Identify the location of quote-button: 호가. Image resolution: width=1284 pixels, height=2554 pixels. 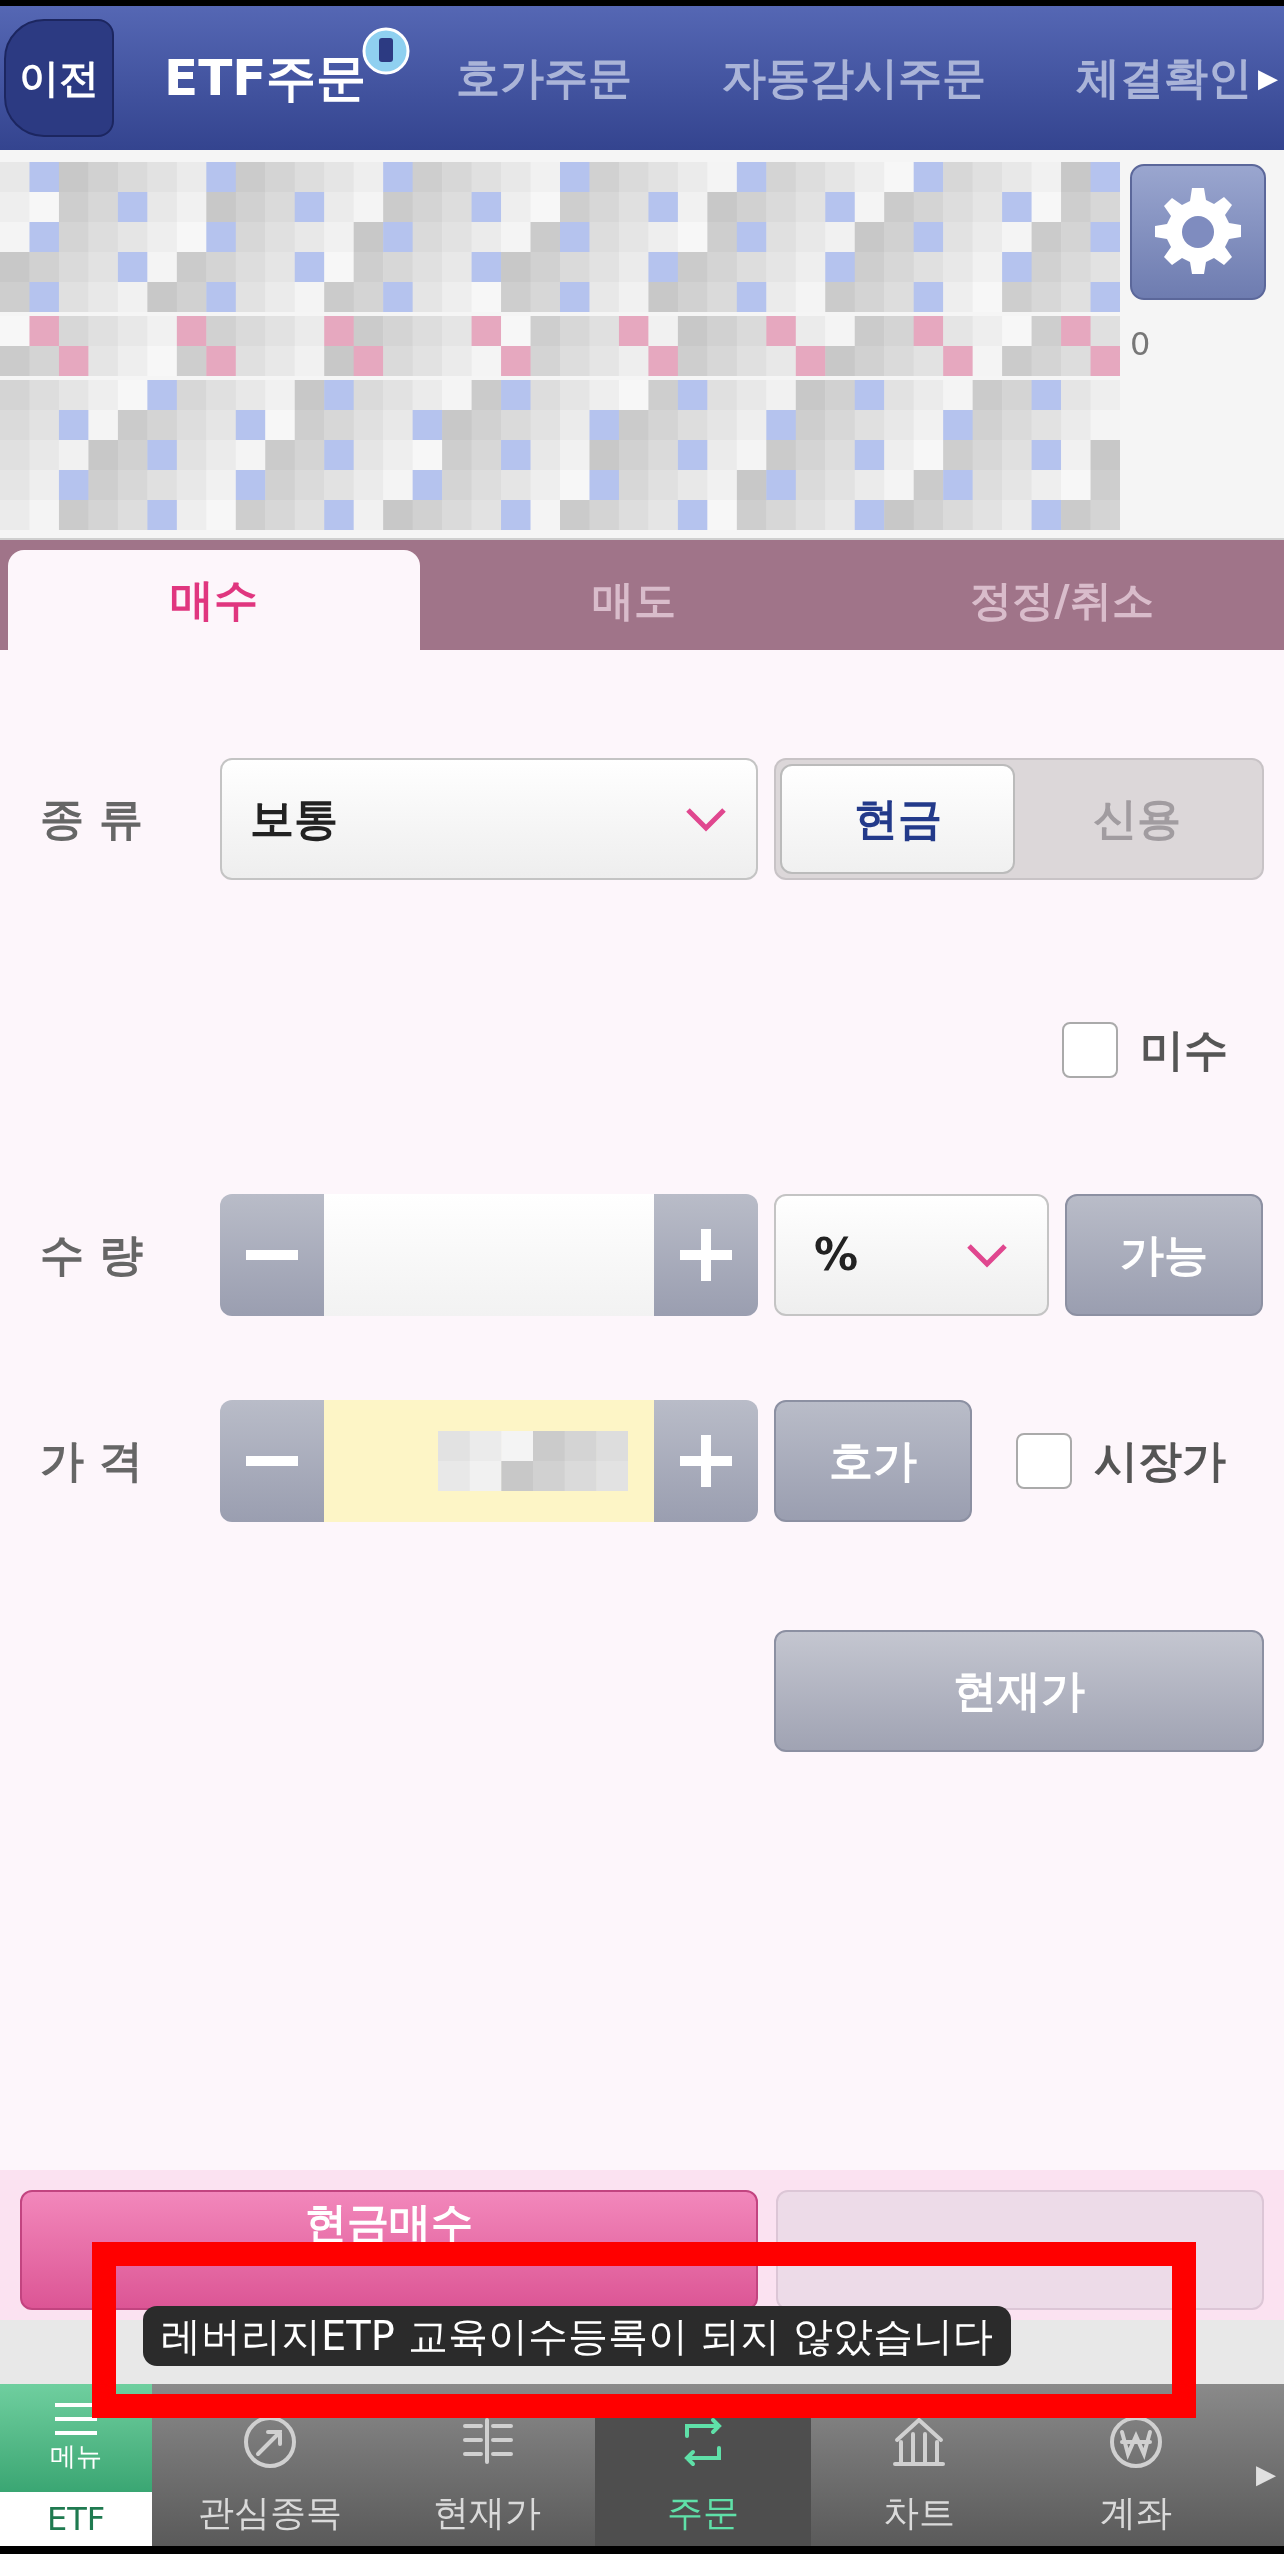
(873, 1461).